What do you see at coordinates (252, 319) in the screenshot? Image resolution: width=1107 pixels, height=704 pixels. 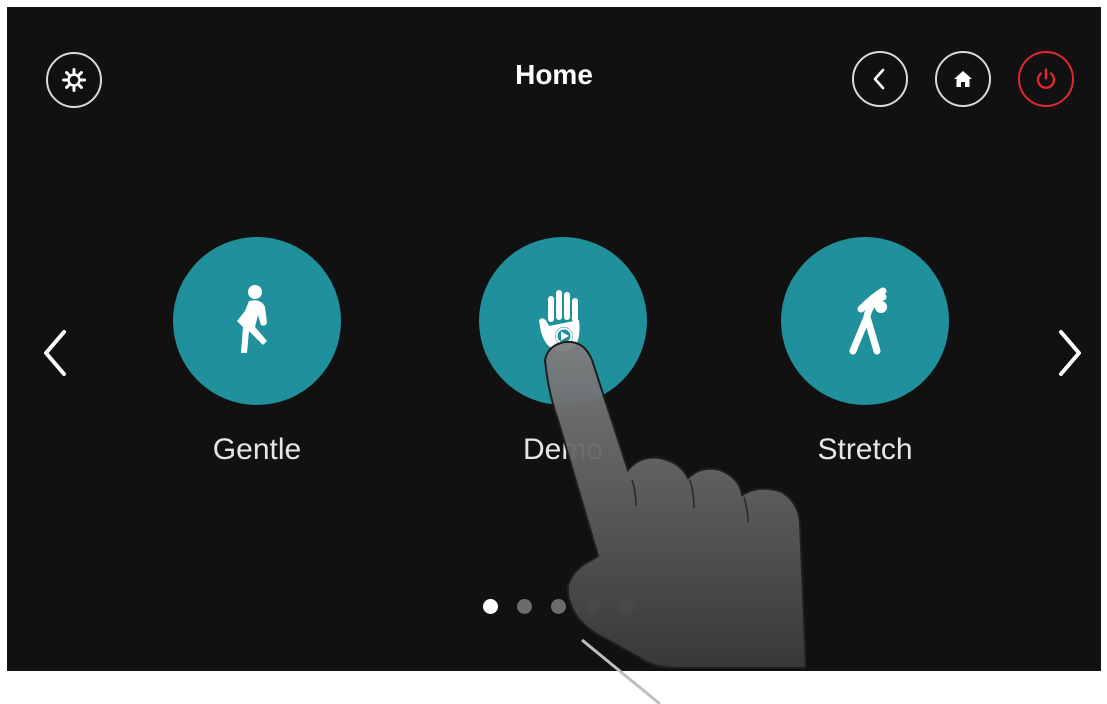 I see `walking-person-icon` at bounding box center [252, 319].